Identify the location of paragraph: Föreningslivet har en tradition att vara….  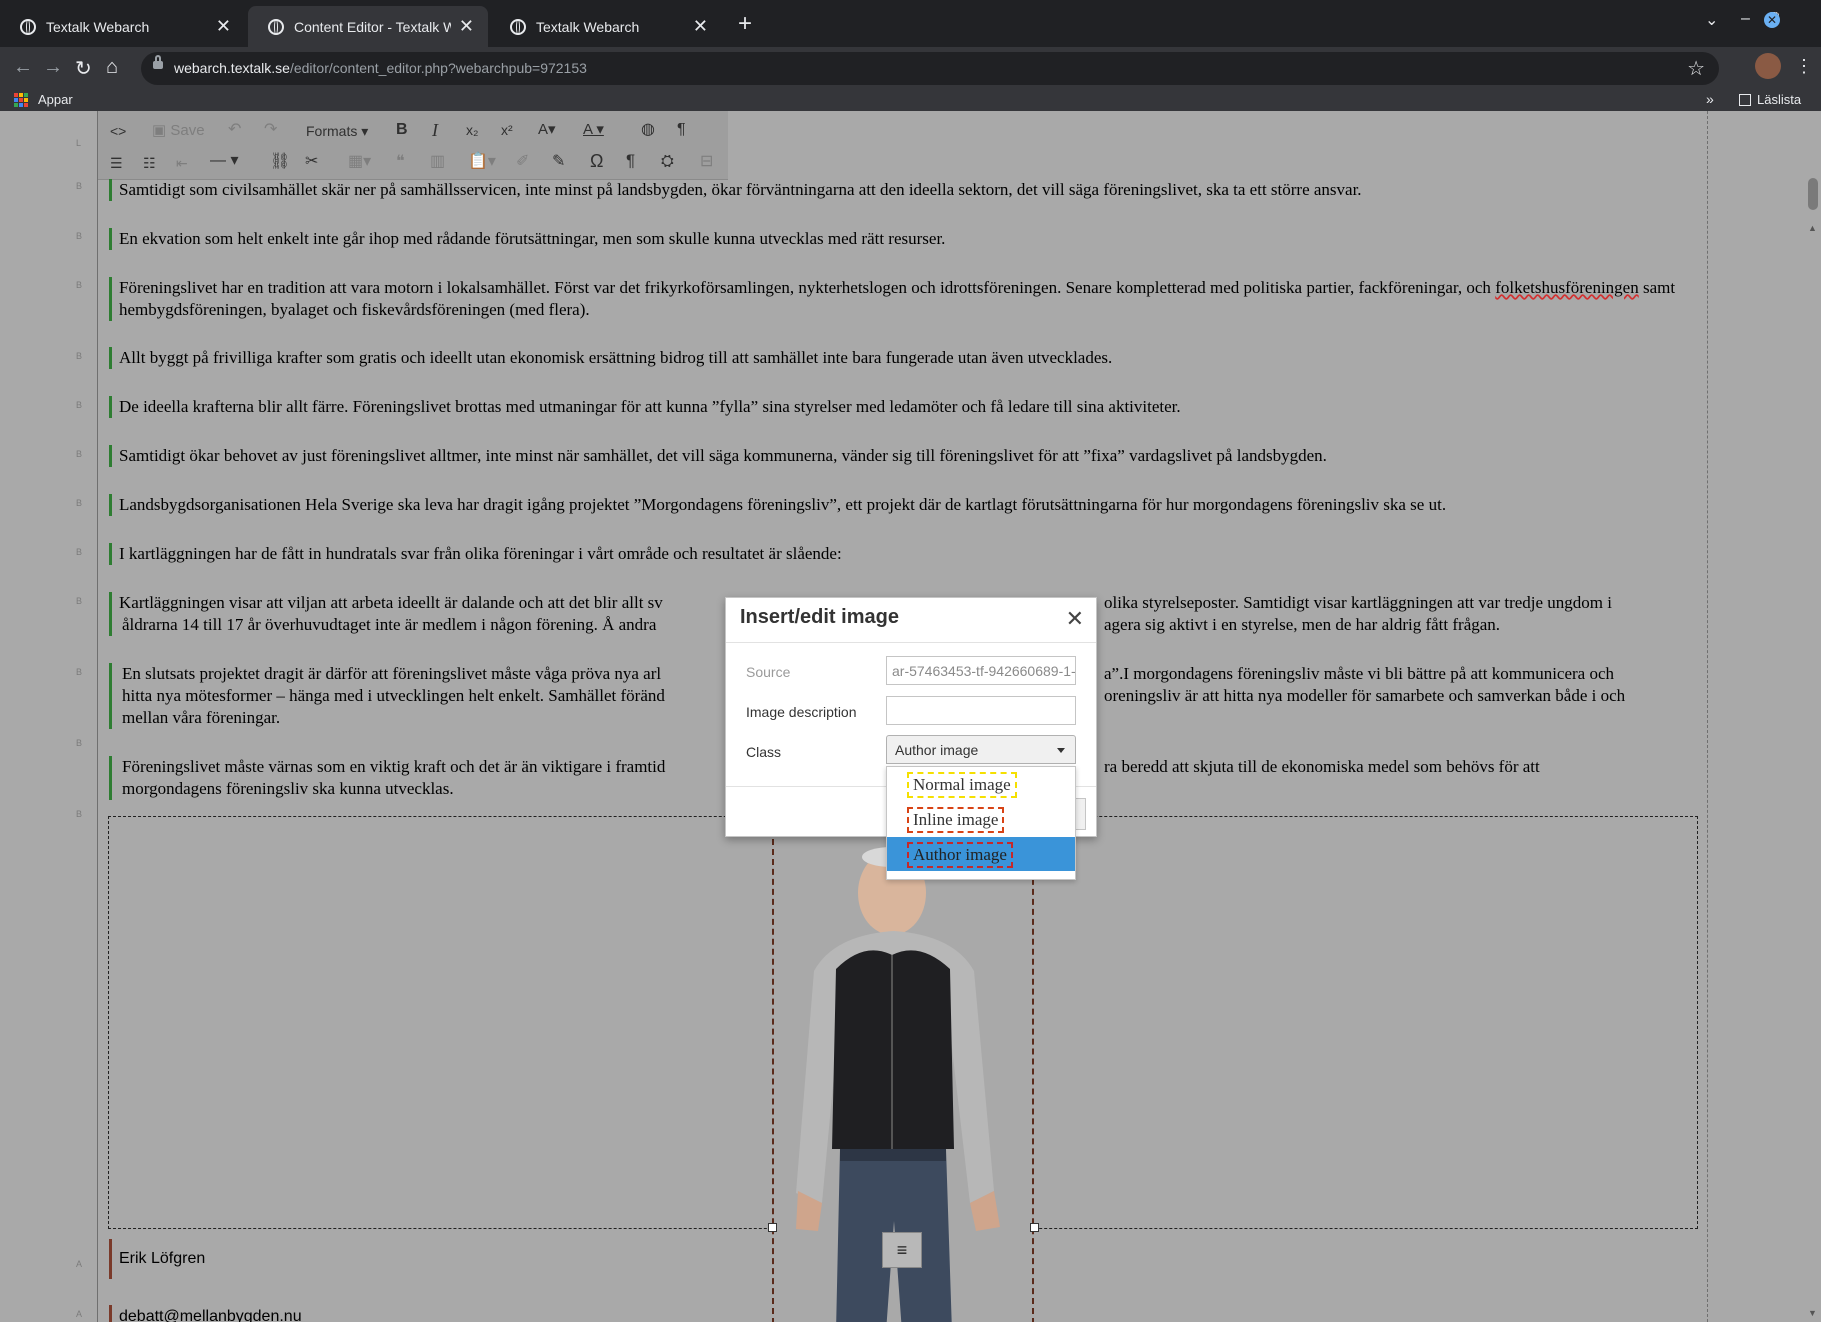
(909, 299).